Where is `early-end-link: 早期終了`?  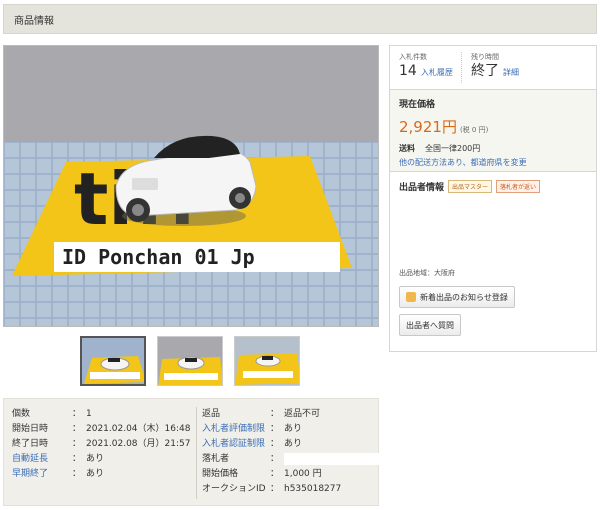
early-end-link: 早期終了 is located at coordinates (42, 474).